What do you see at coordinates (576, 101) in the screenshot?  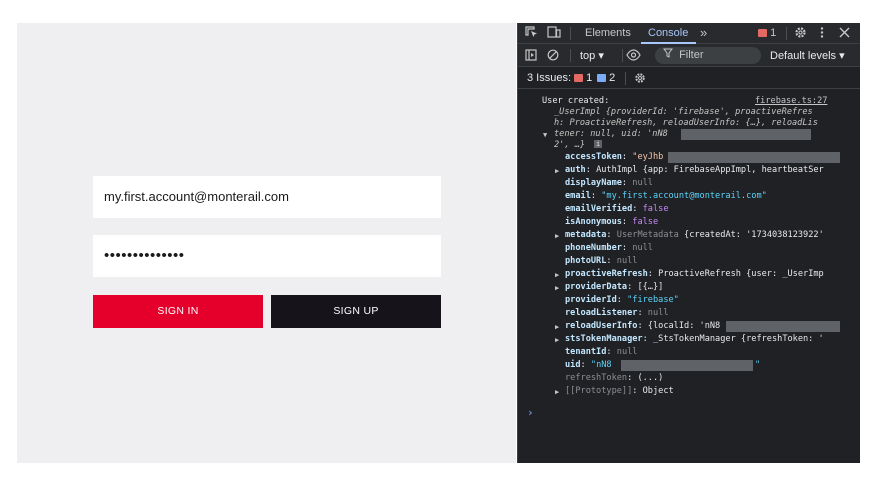 I see `log-message: User created:` at bounding box center [576, 101].